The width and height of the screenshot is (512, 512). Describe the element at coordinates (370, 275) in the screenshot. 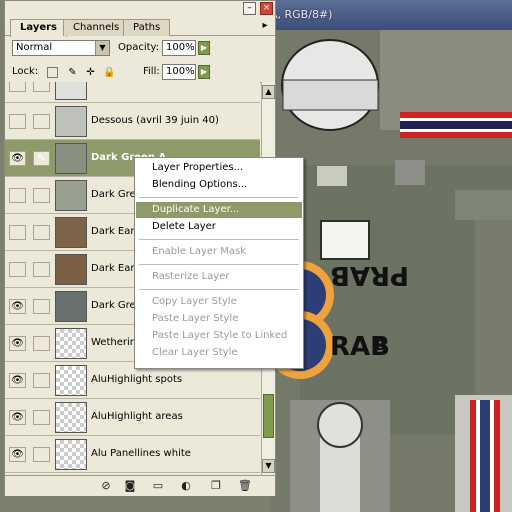

I see `roundel-marking-mirrored: PRAB` at that location.